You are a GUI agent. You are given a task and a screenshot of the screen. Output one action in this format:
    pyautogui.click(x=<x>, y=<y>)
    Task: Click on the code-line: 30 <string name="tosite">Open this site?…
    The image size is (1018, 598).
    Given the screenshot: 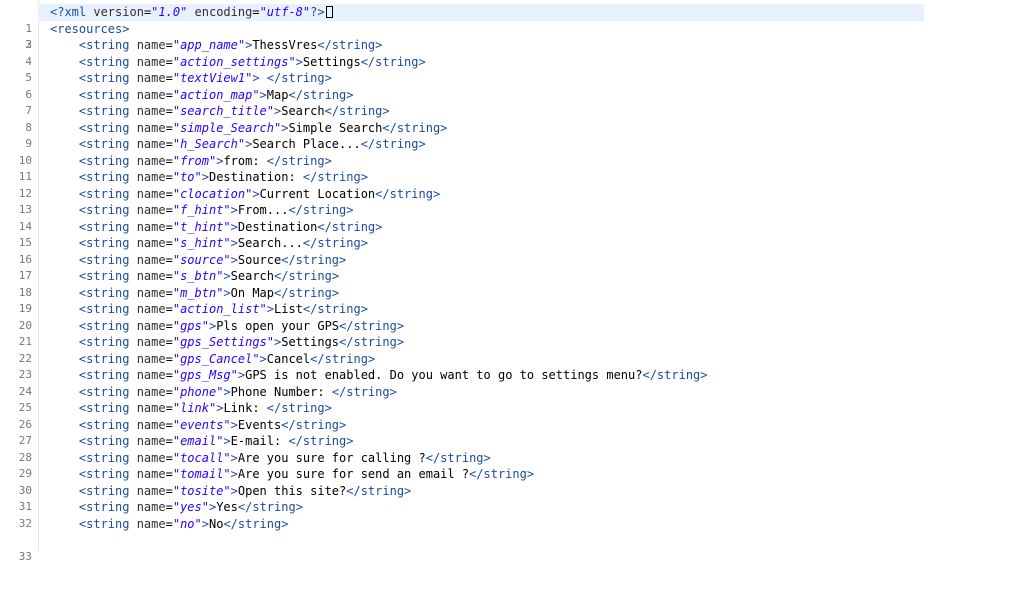 What is the action you would take?
    pyautogui.click(x=509, y=491)
    